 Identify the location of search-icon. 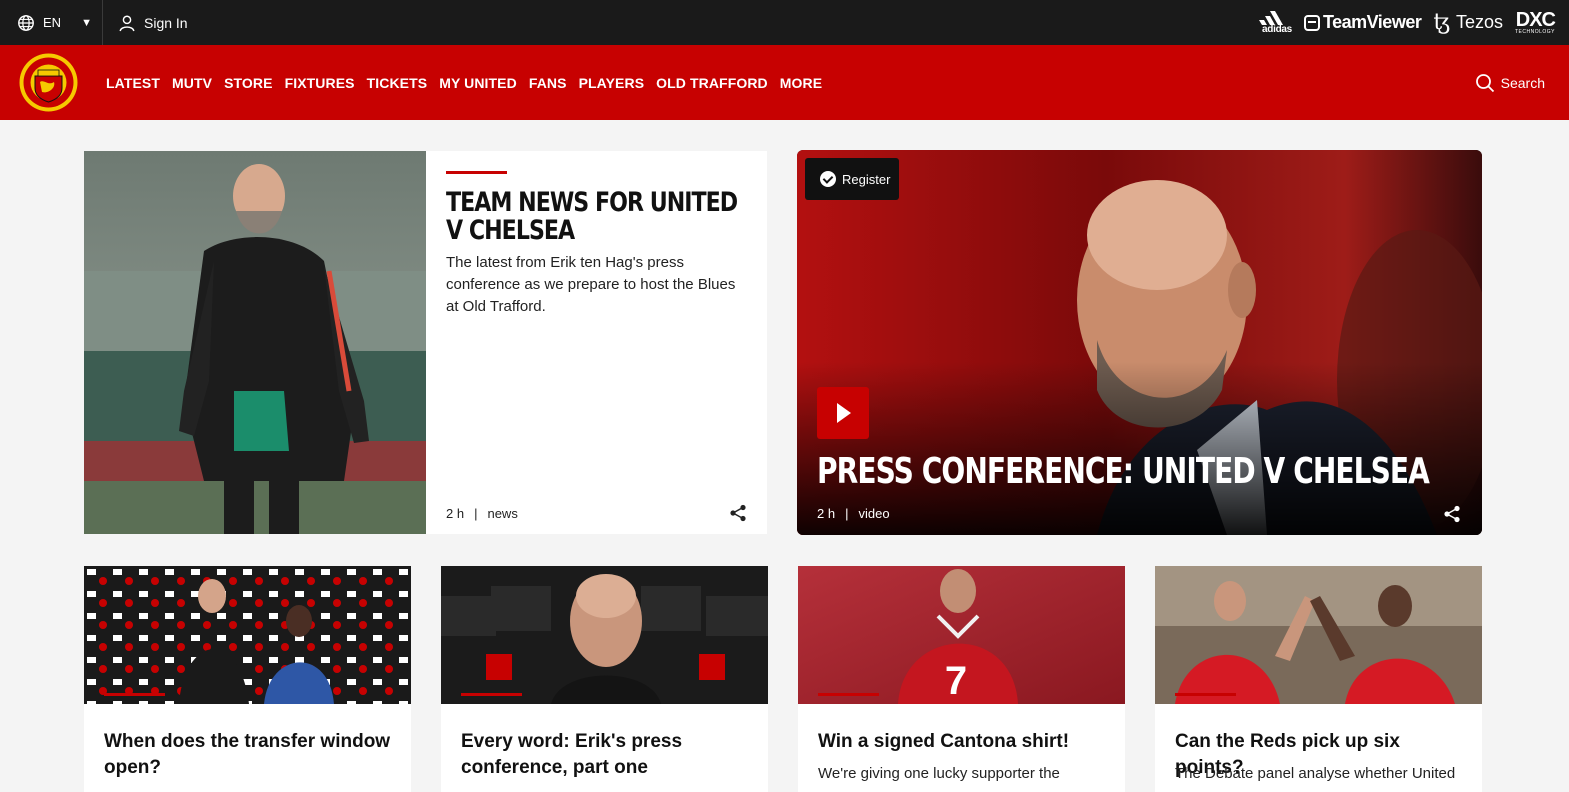
(1484, 82).